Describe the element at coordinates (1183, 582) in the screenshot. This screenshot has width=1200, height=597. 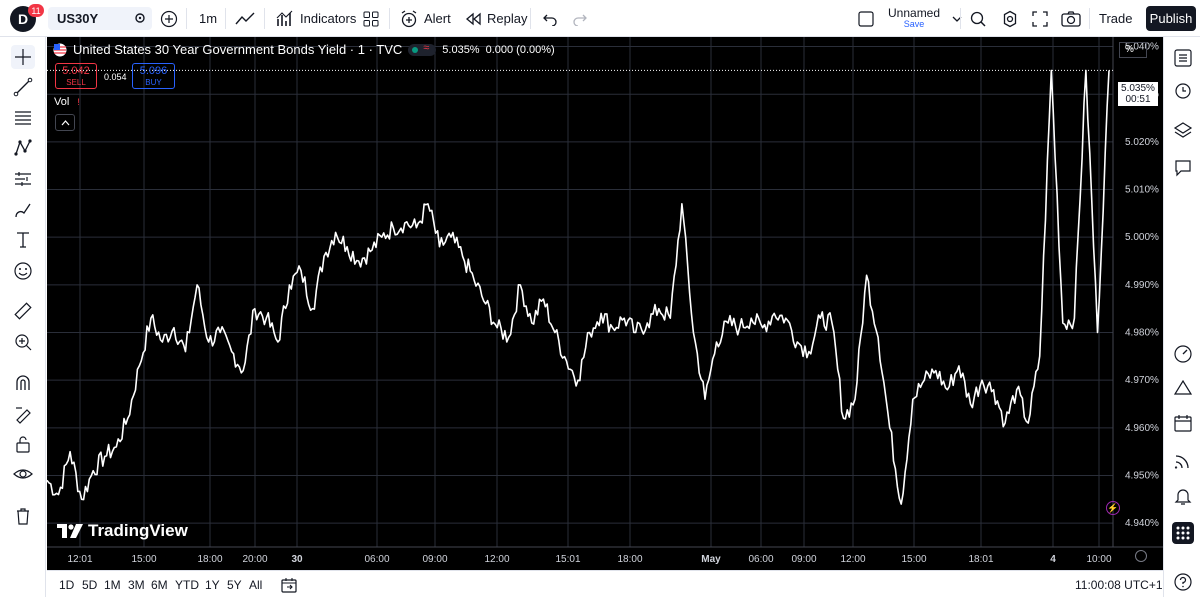
I see `help-icon` at that location.